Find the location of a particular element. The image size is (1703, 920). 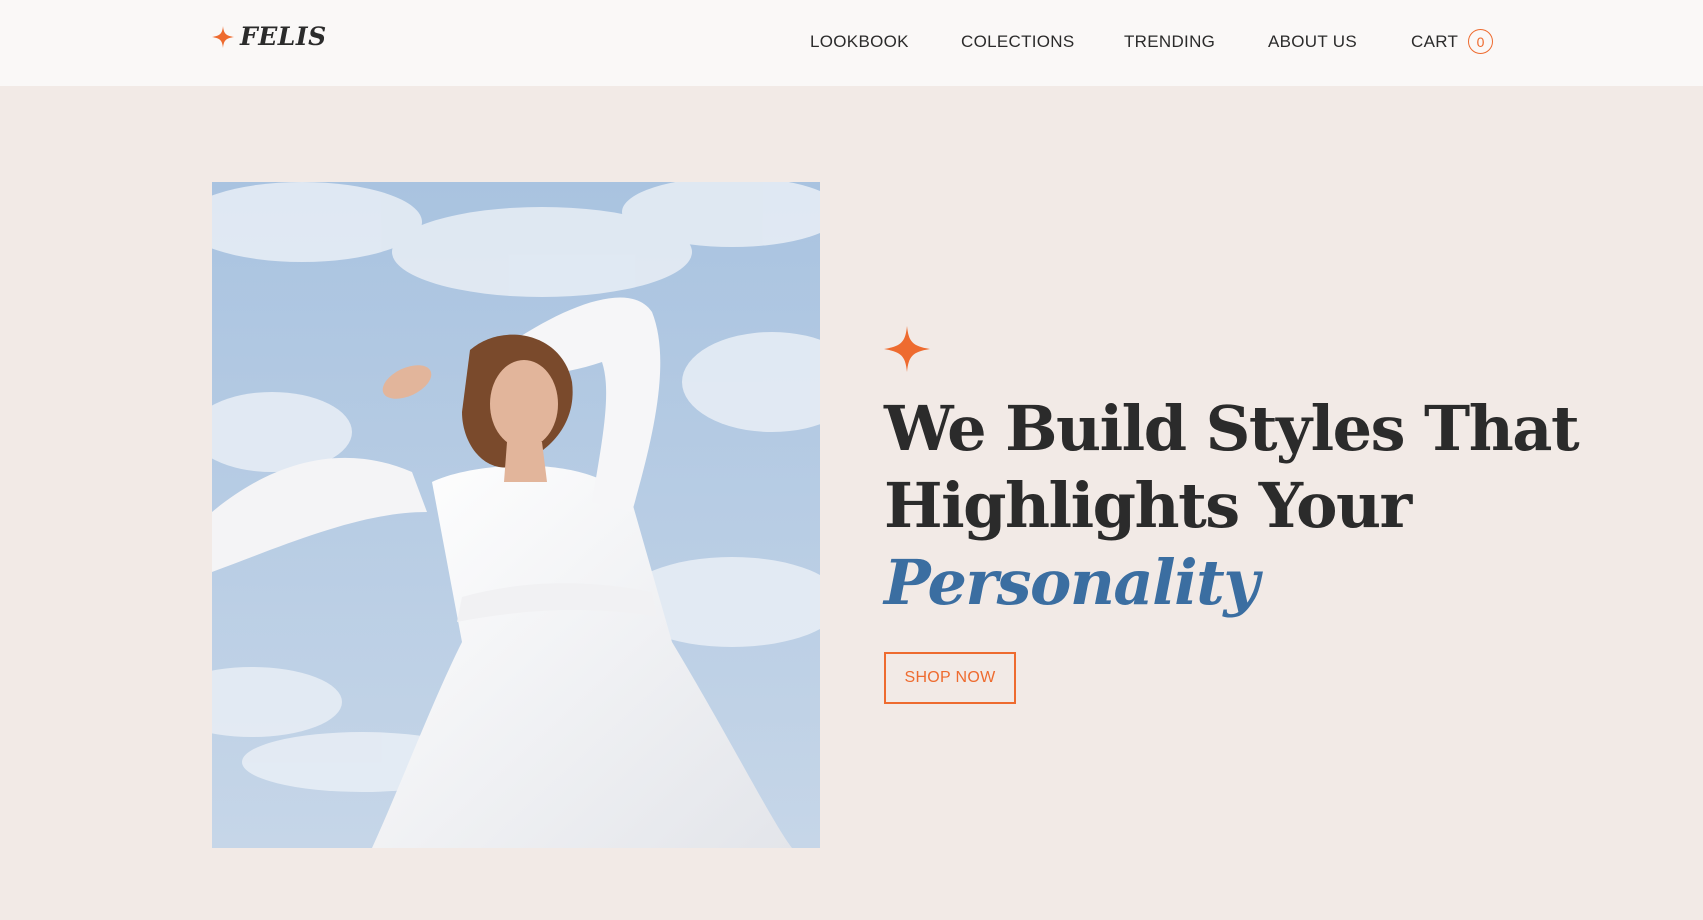

shop-now-button: SHOP NOW is located at coordinates (950, 678).